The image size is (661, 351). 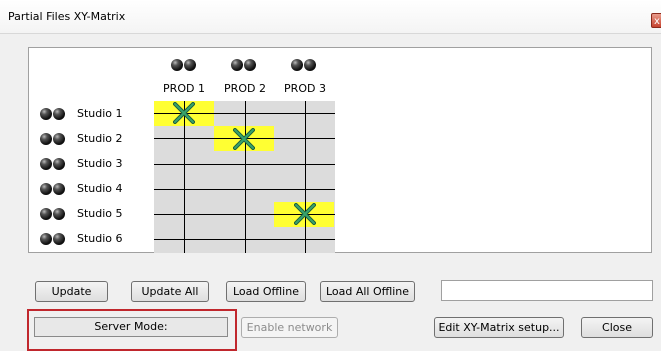 What do you see at coordinates (330, 17) in the screenshot?
I see `title-bar: Partial Files XY-Matrix x` at bounding box center [330, 17].